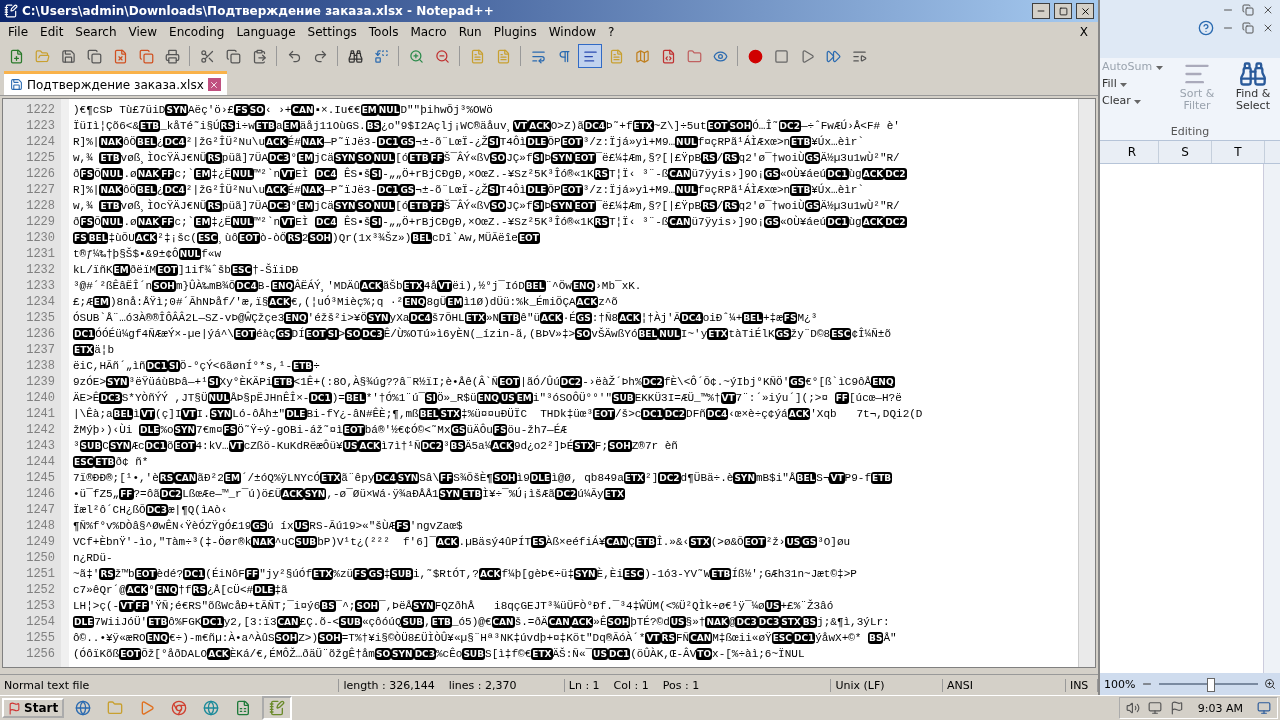  Describe the element at coordinates (1264, 708) in the screenshot. I see `desktop-icon` at that location.